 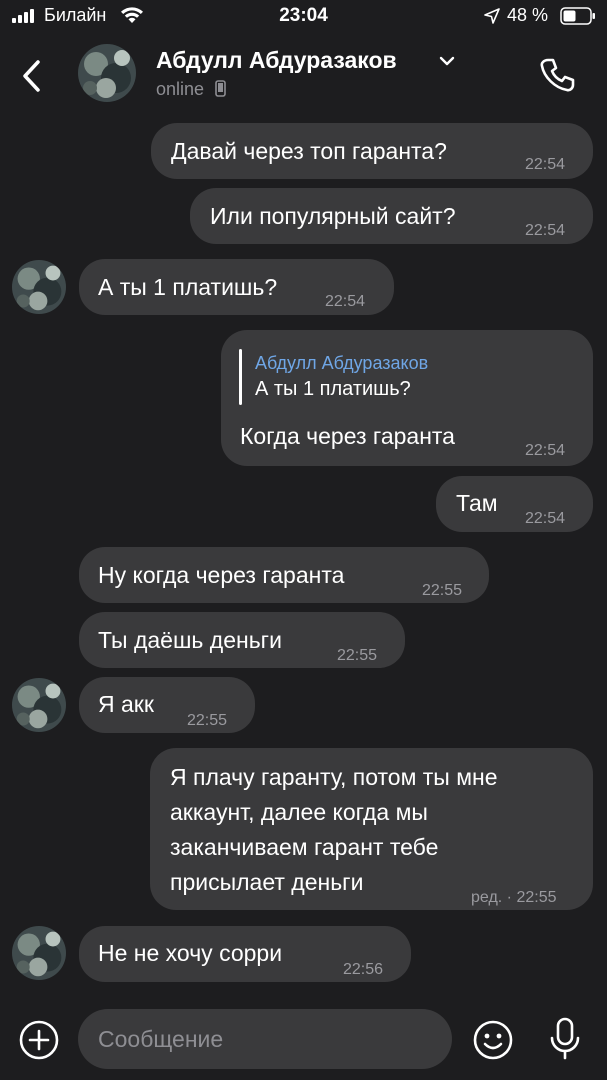 I want to click on message-text: А ты 1 платишь?, so click(x=188, y=287).